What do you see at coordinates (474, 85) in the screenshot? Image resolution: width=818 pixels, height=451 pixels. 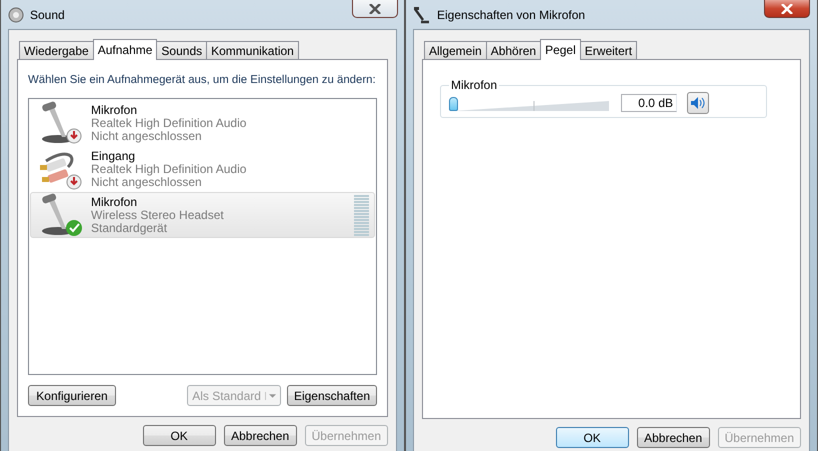 I see `group-label: Mikrofon` at bounding box center [474, 85].